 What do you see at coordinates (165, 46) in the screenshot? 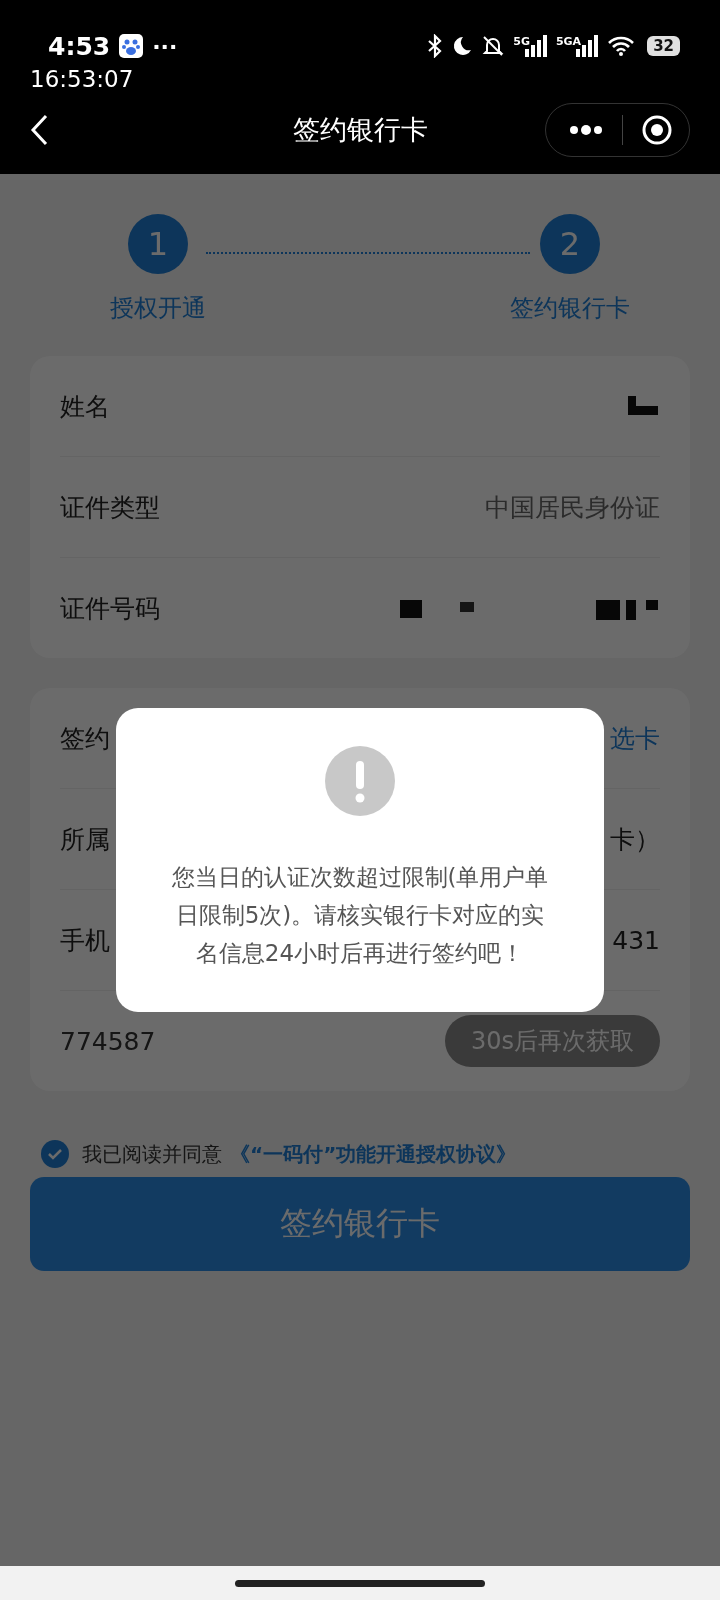
I see `more-notifications: ···` at bounding box center [165, 46].